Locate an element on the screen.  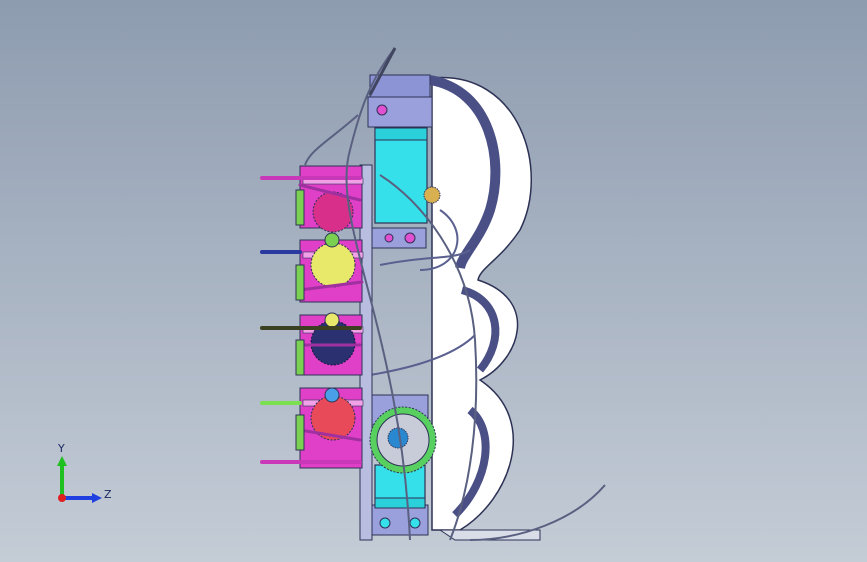
z-axis-label: Z is located at coordinates (108, 494).